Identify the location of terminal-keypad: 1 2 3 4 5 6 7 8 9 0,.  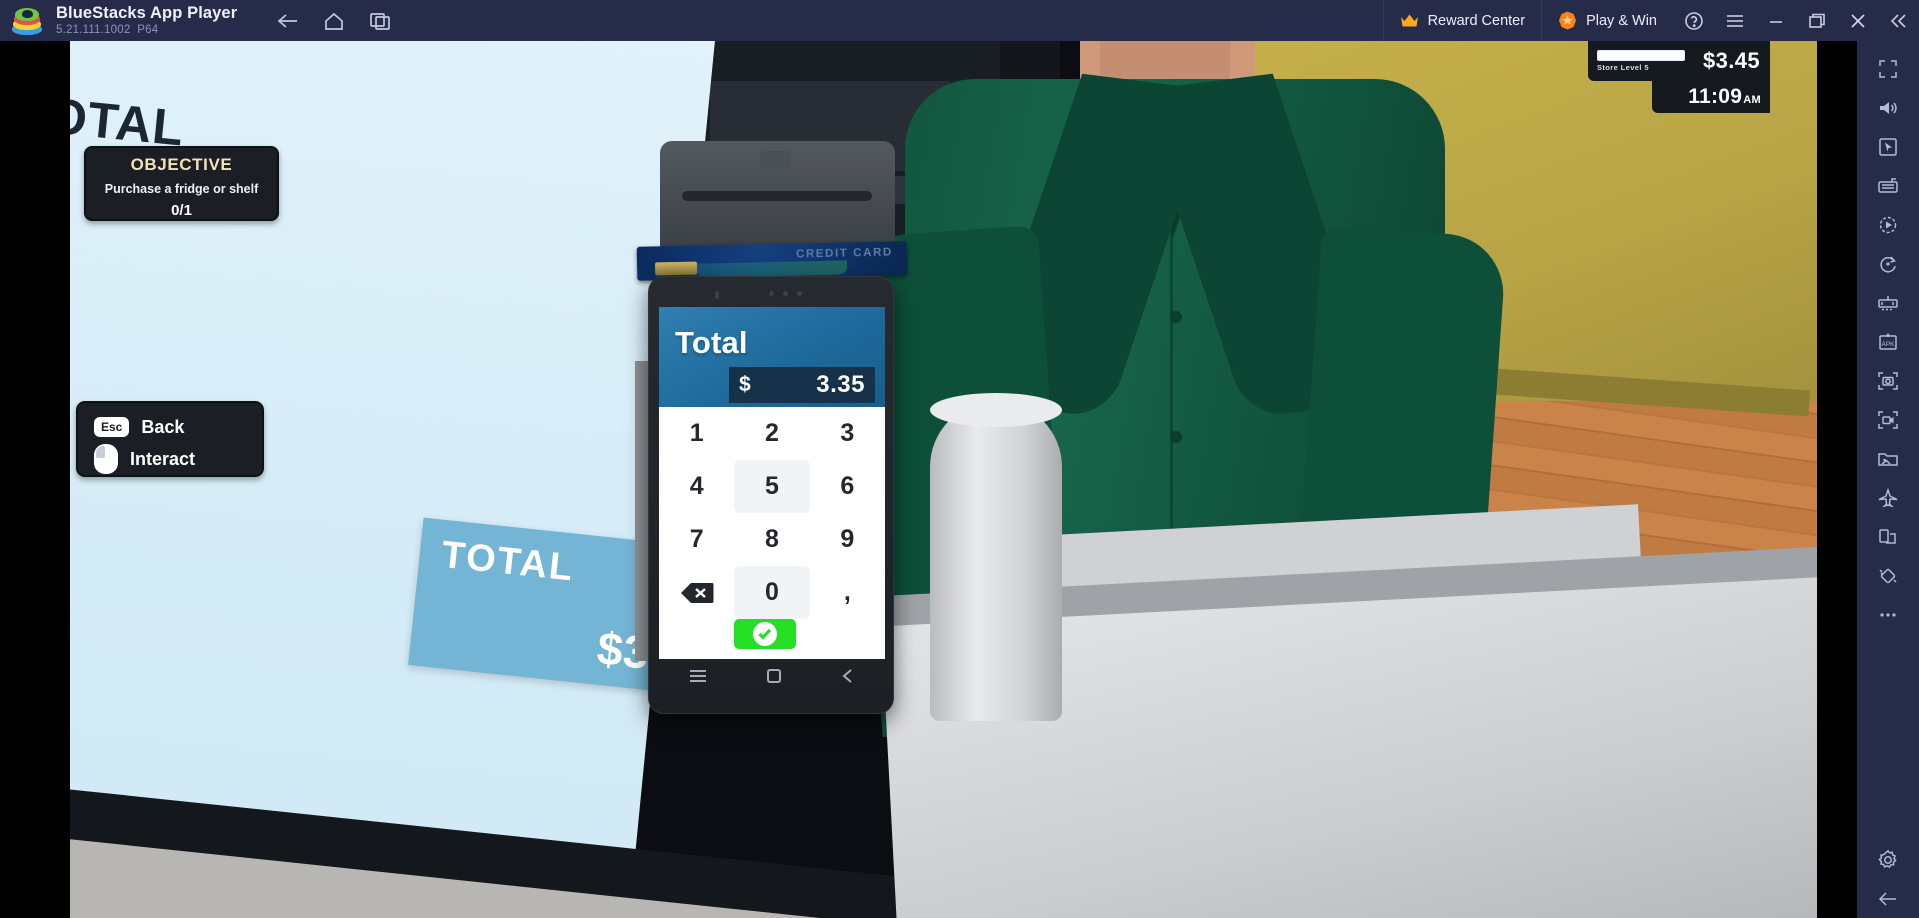
(772, 533).